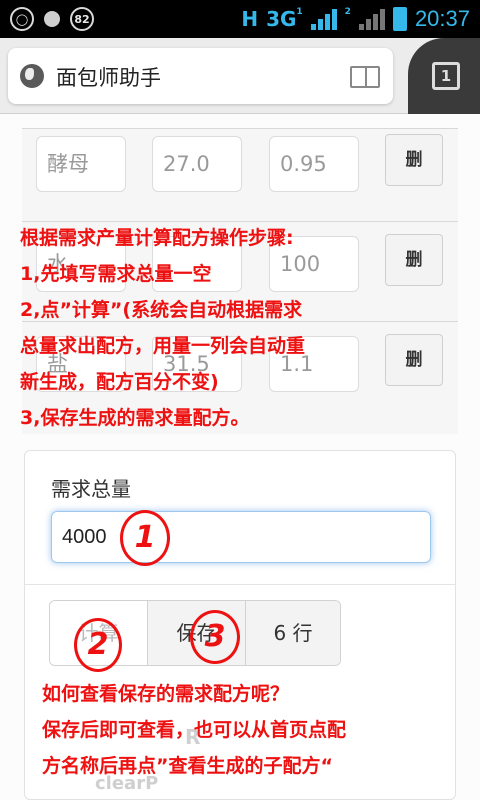 This screenshot has height=800, width=480. I want to click on globe-icon, so click(32, 76).